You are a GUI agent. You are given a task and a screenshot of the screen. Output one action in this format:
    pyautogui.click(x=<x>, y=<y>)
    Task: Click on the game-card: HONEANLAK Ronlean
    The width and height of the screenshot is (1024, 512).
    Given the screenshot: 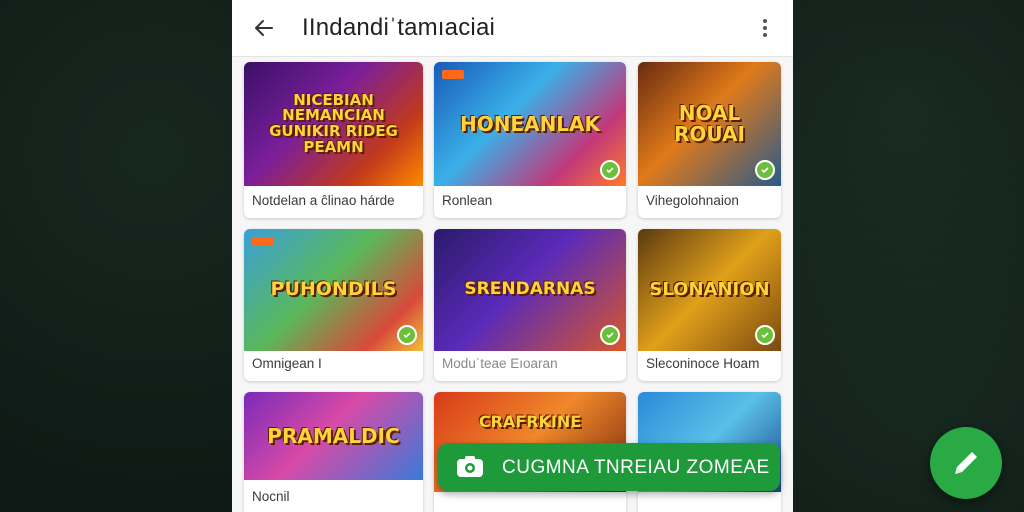 What is the action you would take?
    pyautogui.click(x=530, y=140)
    